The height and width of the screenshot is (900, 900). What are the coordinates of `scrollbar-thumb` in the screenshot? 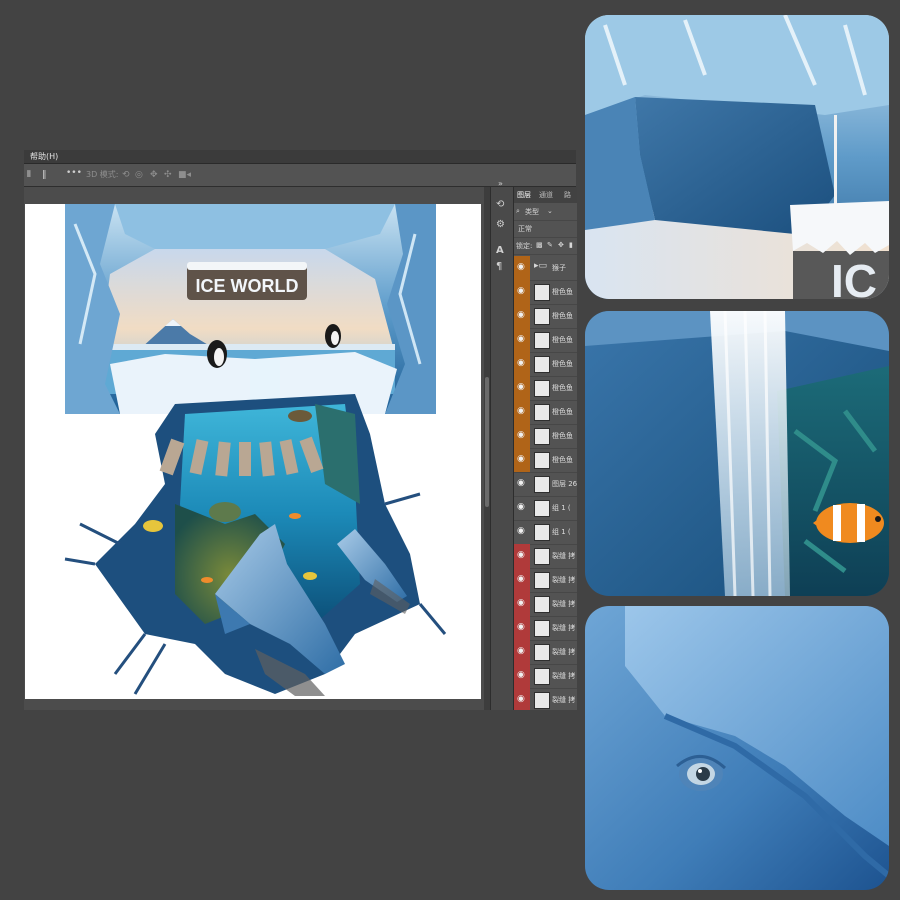 It's located at (487, 442).